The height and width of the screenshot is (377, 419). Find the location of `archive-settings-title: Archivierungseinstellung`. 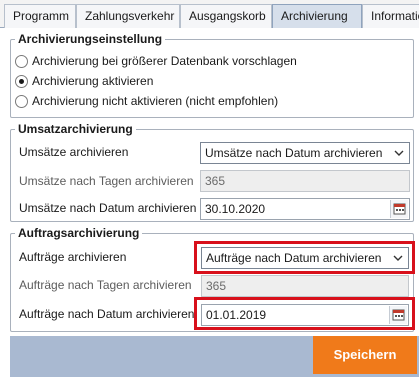

archive-settings-title: Archivierungseinstellung is located at coordinates (90, 39).